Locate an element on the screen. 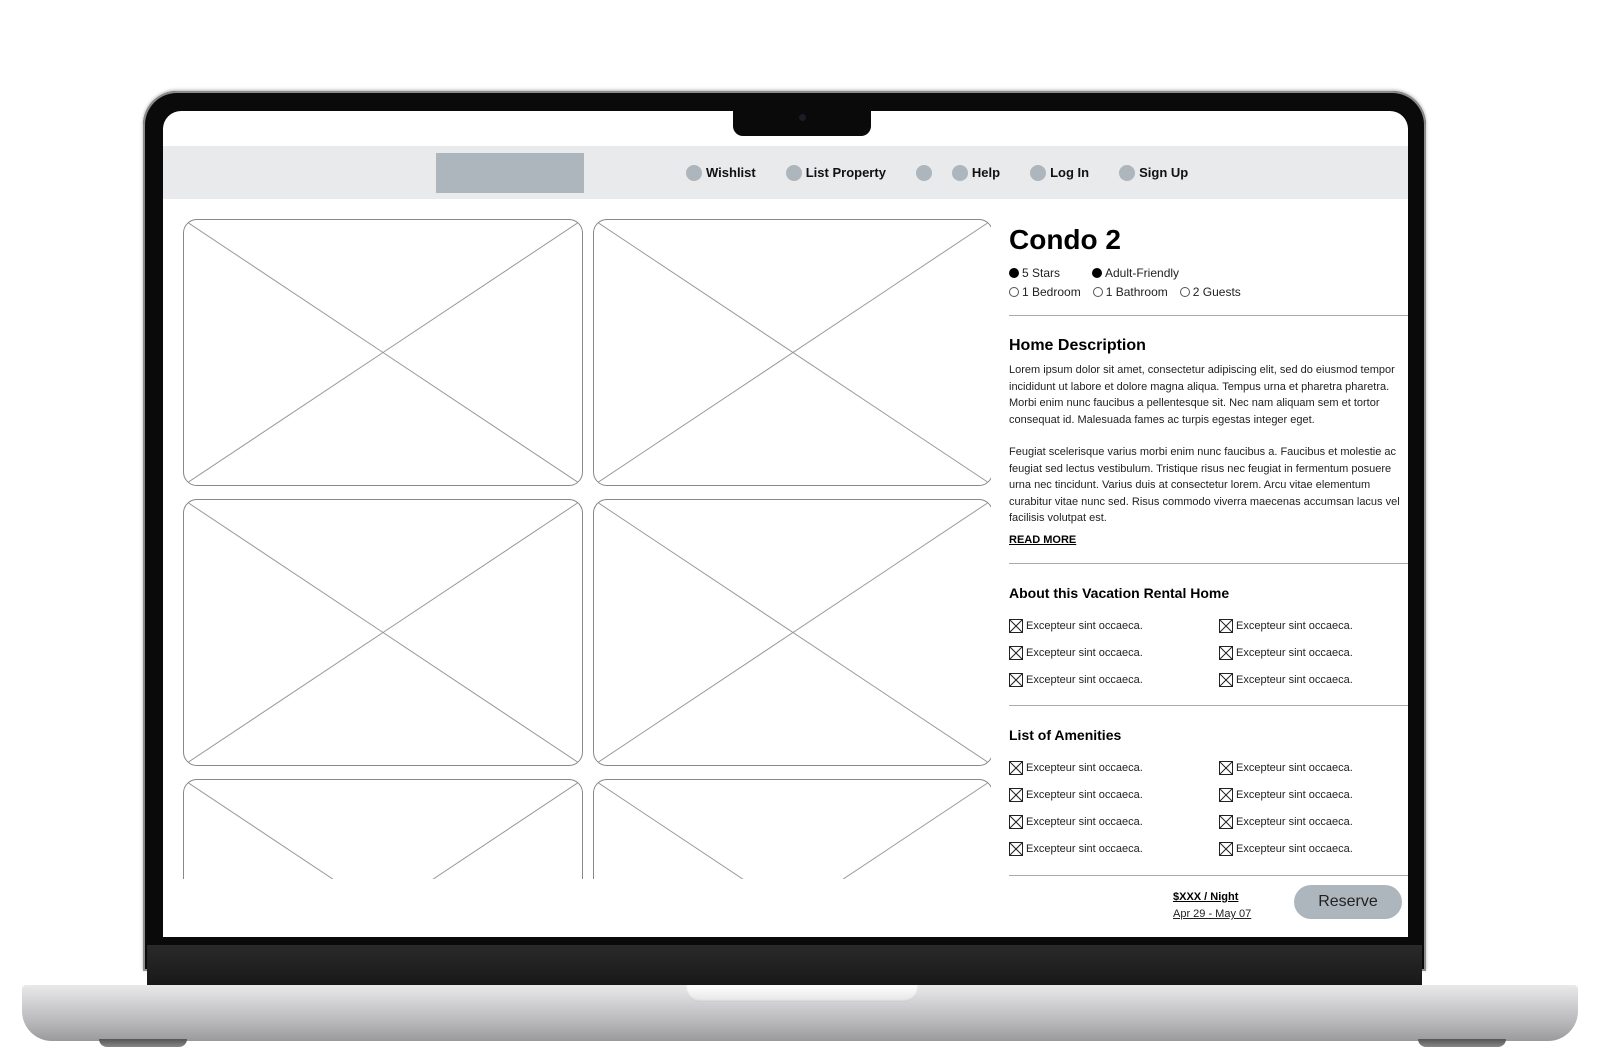  sign-up-icon is located at coordinates (1127, 172).